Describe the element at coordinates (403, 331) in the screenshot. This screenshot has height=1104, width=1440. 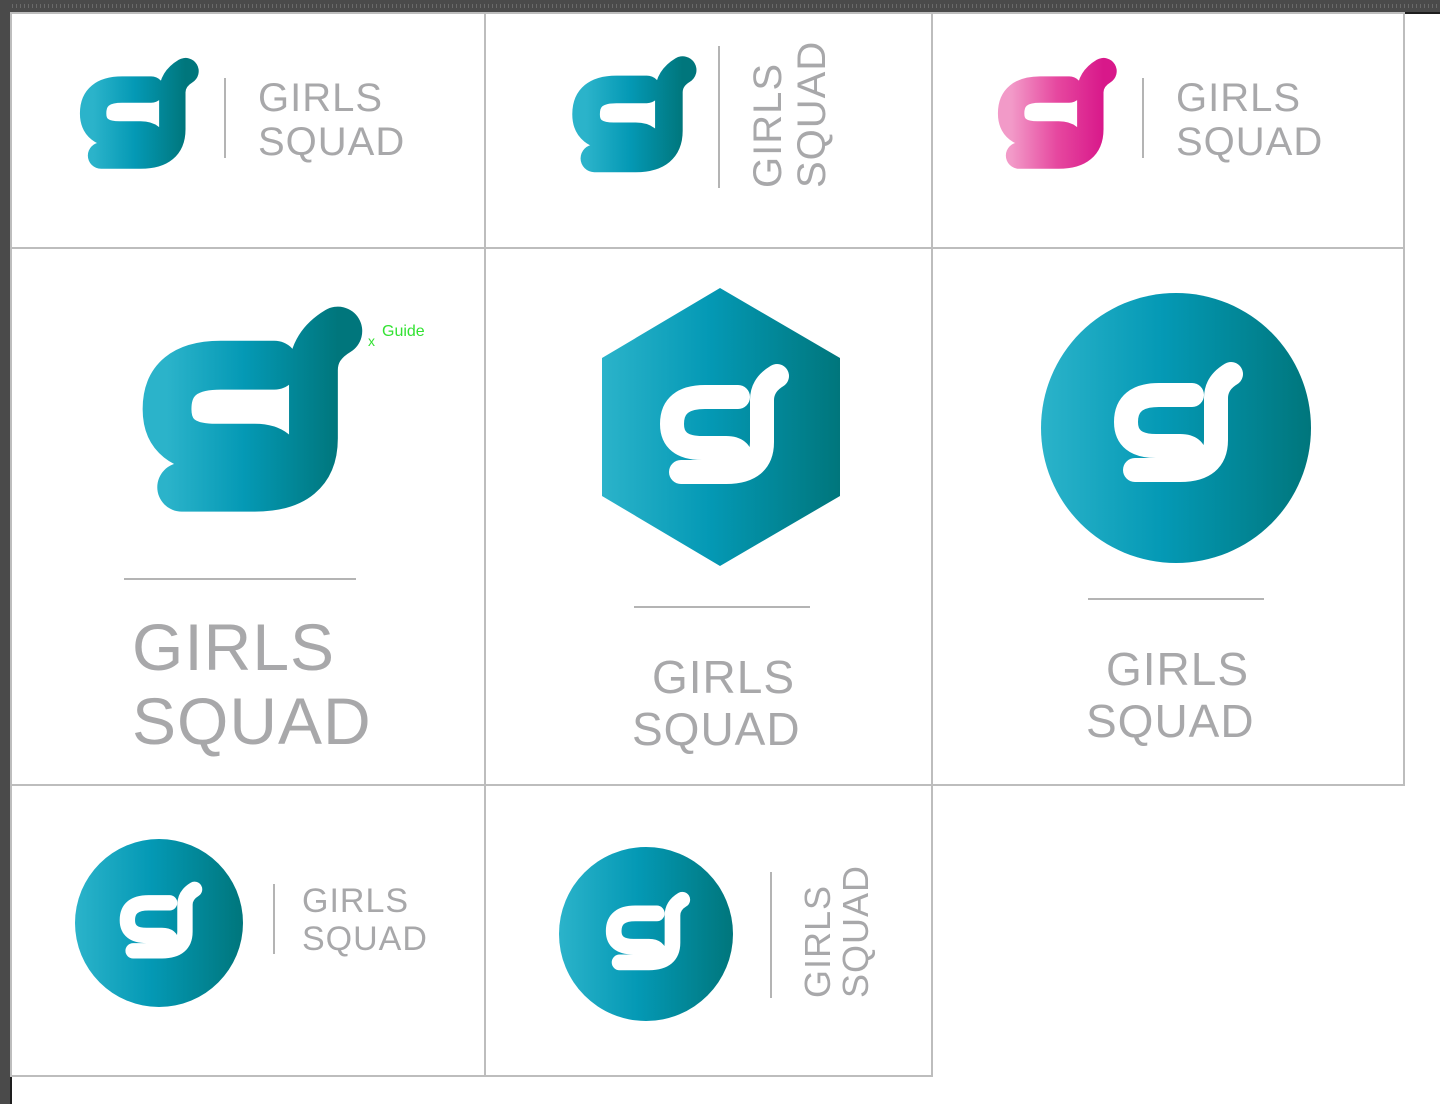
I see `guide-label: Guide` at that location.